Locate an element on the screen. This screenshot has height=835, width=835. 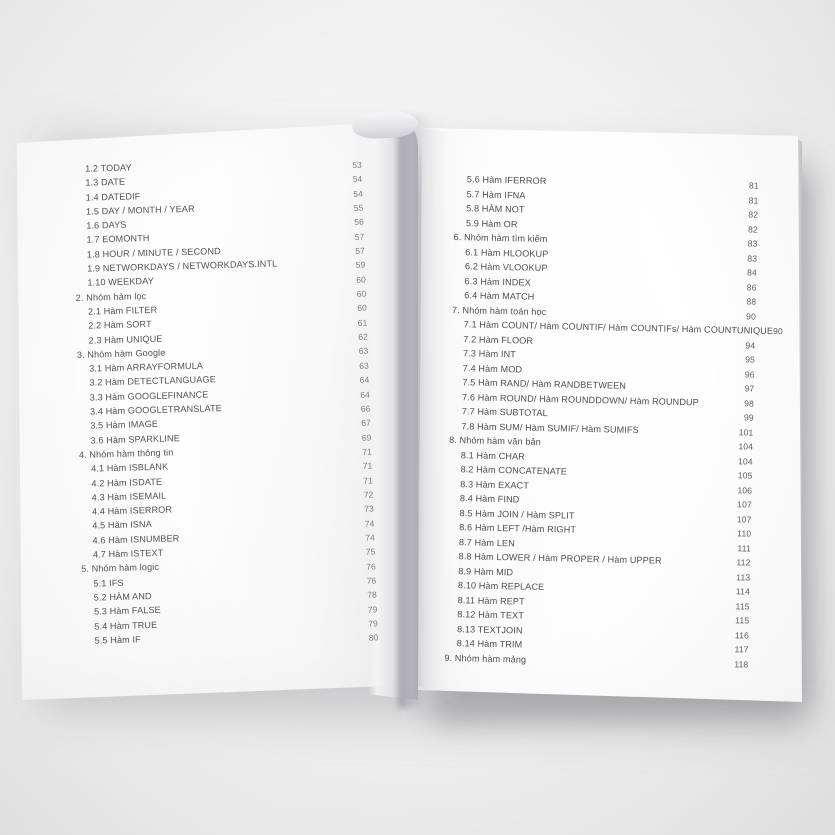
toc-entry-page: 96 is located at coordinates (749, 374).